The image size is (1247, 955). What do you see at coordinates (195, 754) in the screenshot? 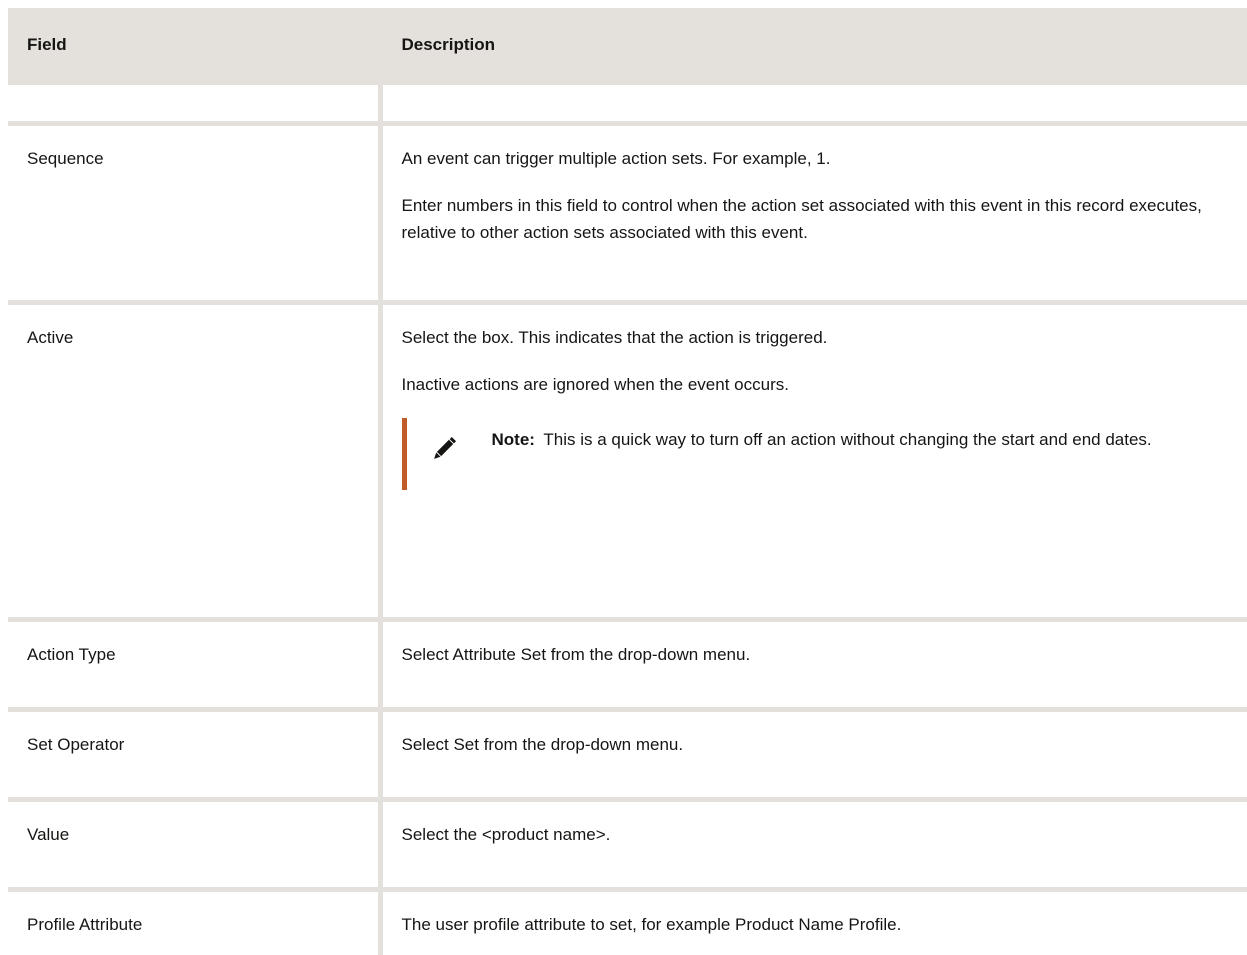
I see `field-cell: Set Operator` at bounding box center [195, 754].